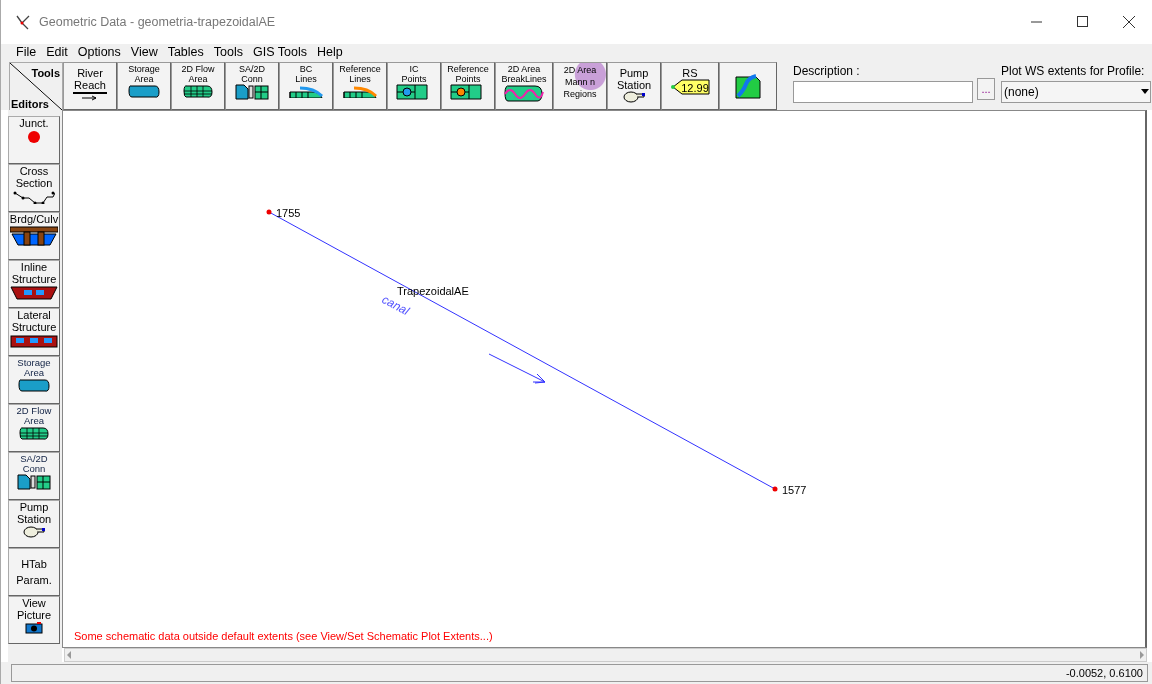  What do you see at coordinates (1083, 22) in the screenshot?
I see `maximize-icon` at bounding box center [1083, 22].